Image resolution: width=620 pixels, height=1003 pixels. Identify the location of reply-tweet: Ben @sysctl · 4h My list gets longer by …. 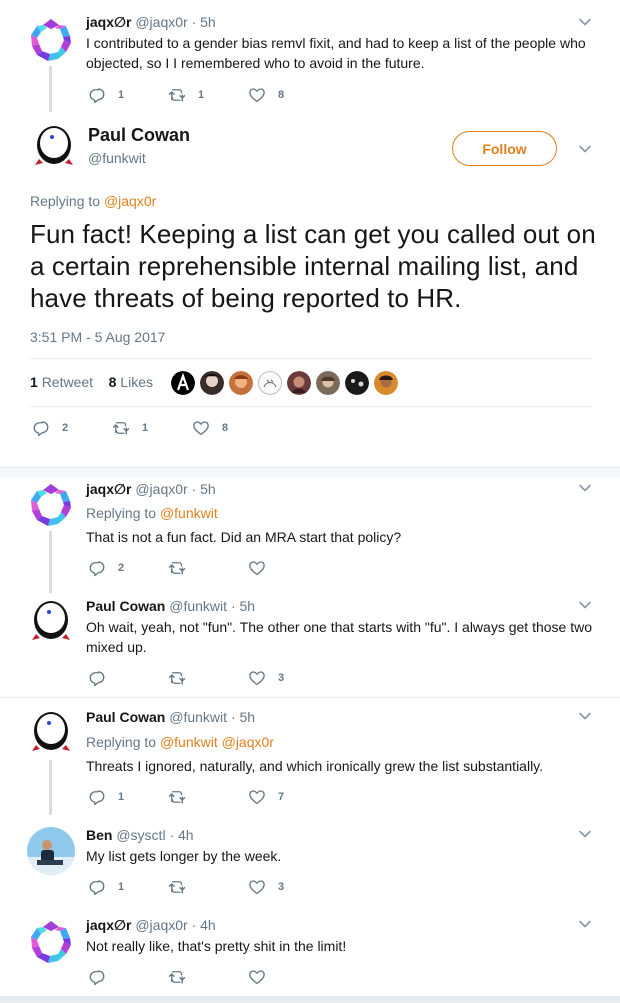
(310, 862).